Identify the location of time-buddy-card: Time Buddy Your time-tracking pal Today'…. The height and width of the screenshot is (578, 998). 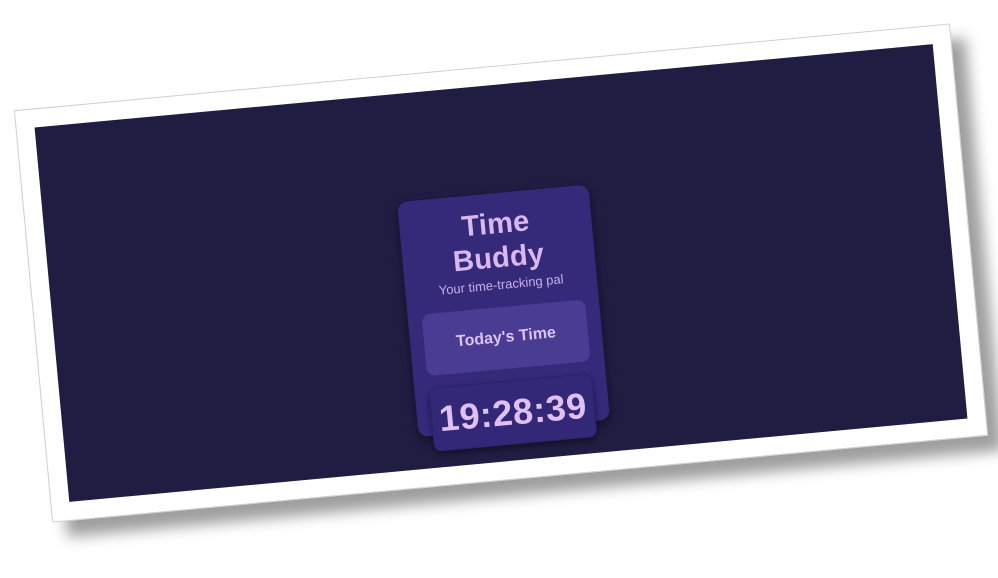
(504, 318).